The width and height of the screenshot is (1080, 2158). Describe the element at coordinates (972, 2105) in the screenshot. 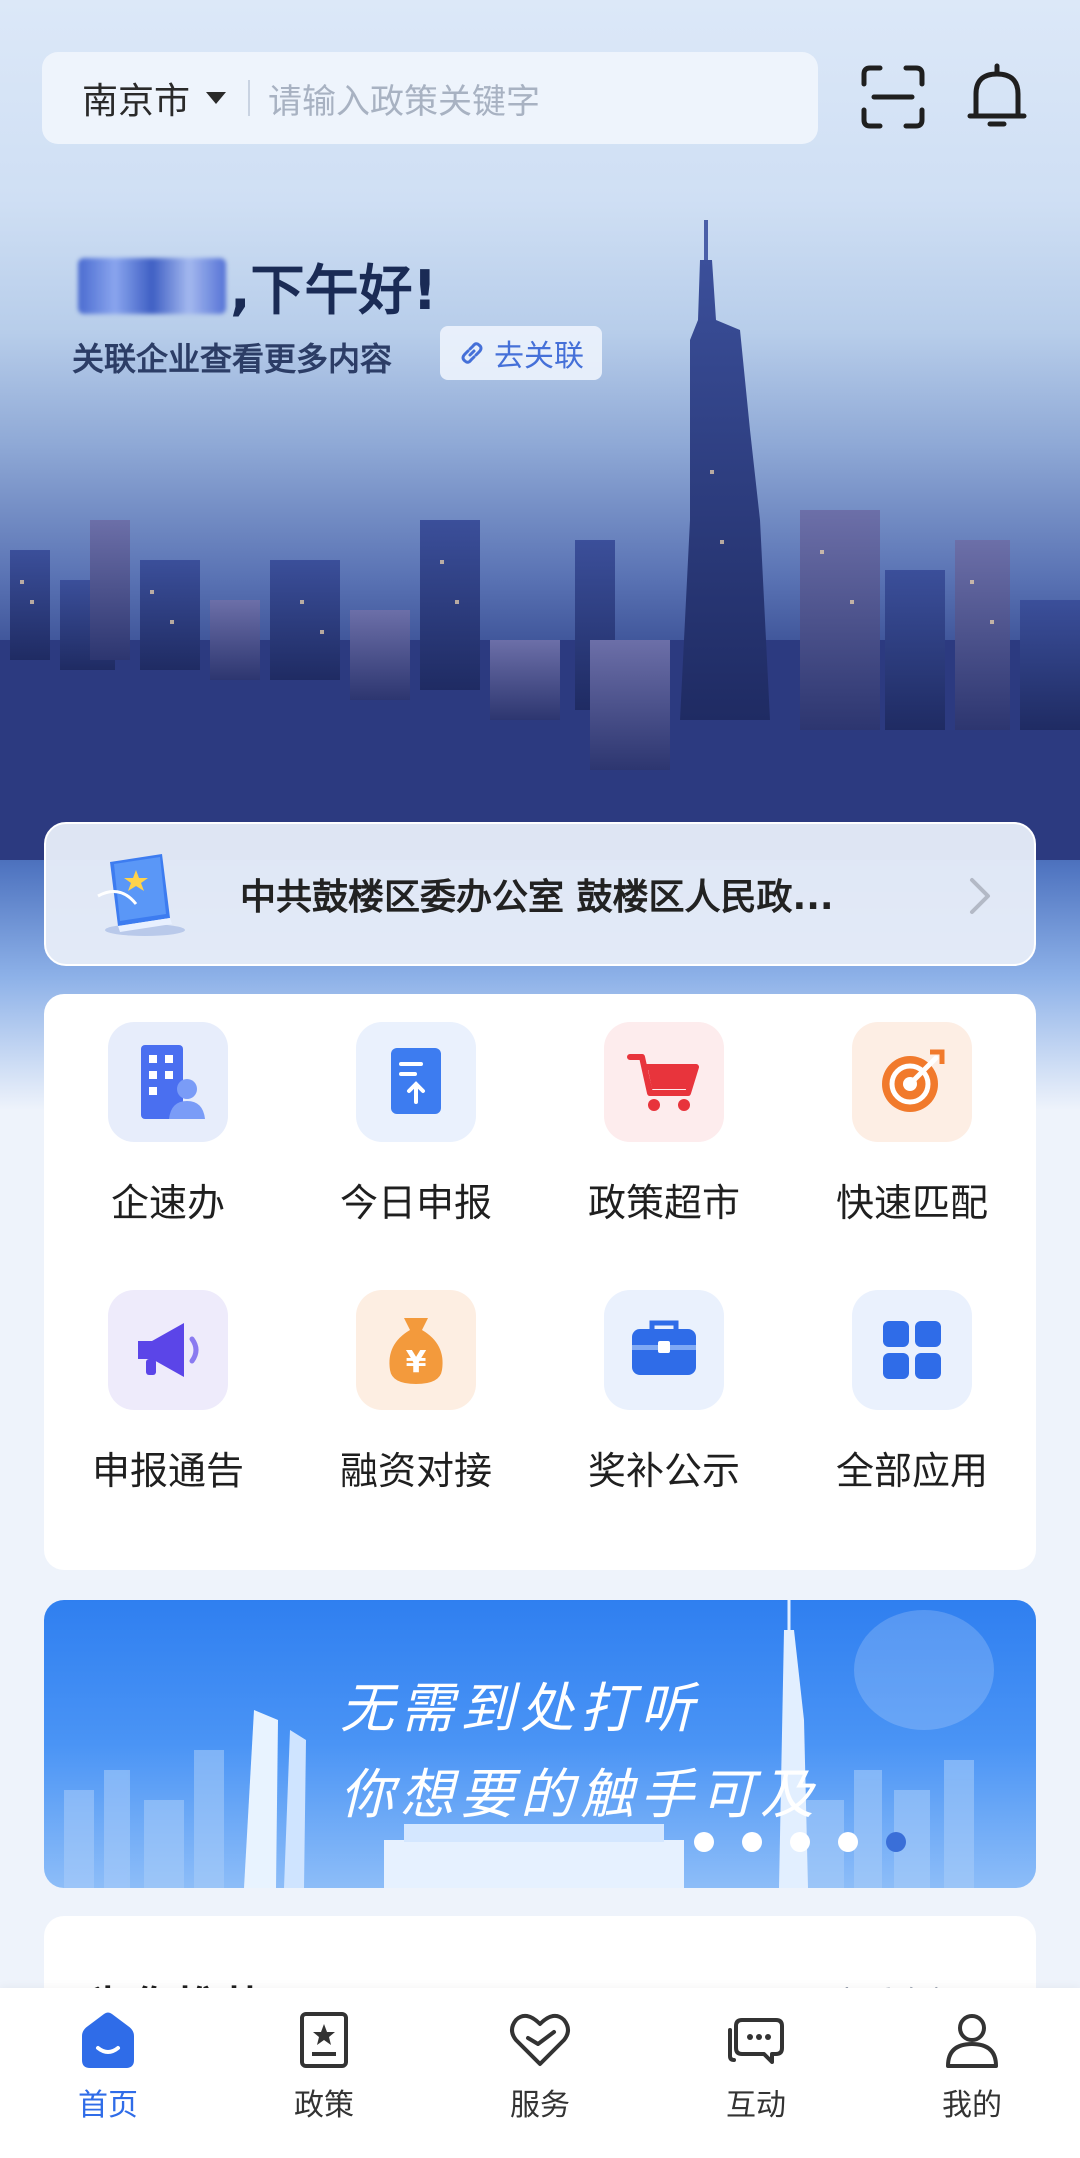

I see `tab-label: 我的` at that location.